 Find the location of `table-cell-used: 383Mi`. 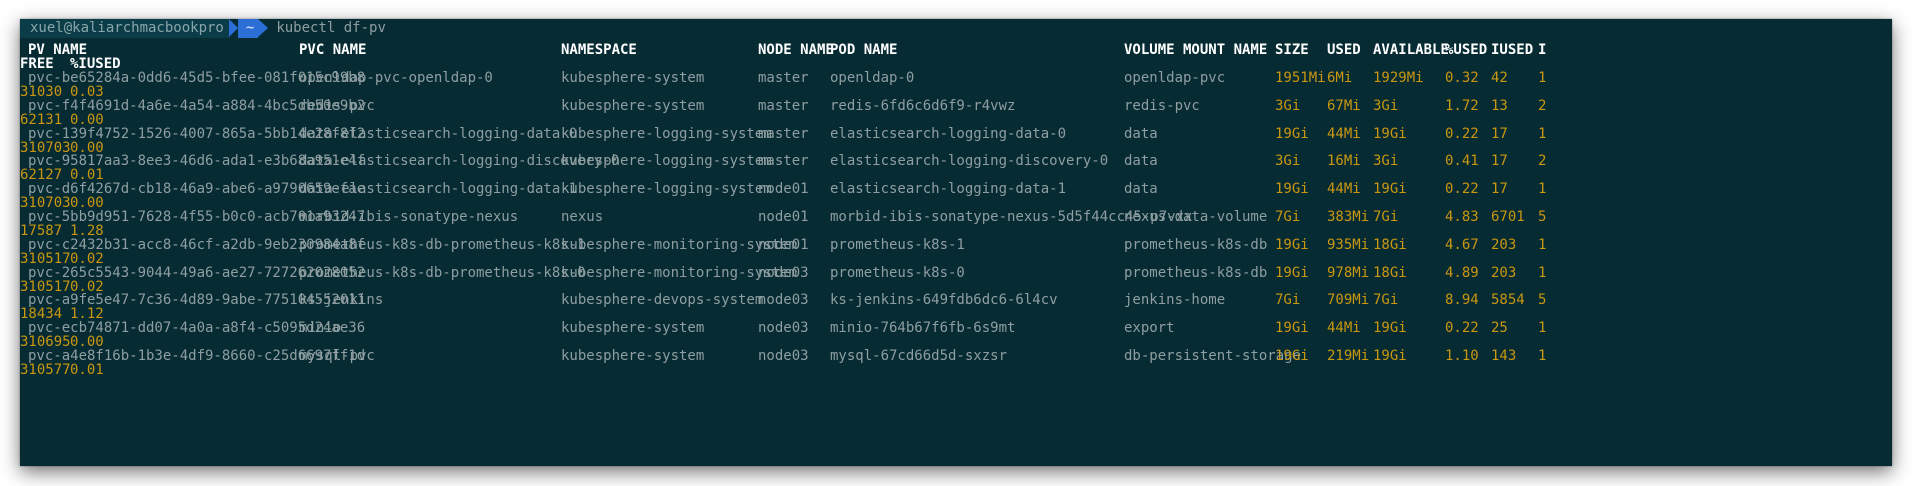

table-cell-used: 383Mi is located at coordinates (1348, 217).